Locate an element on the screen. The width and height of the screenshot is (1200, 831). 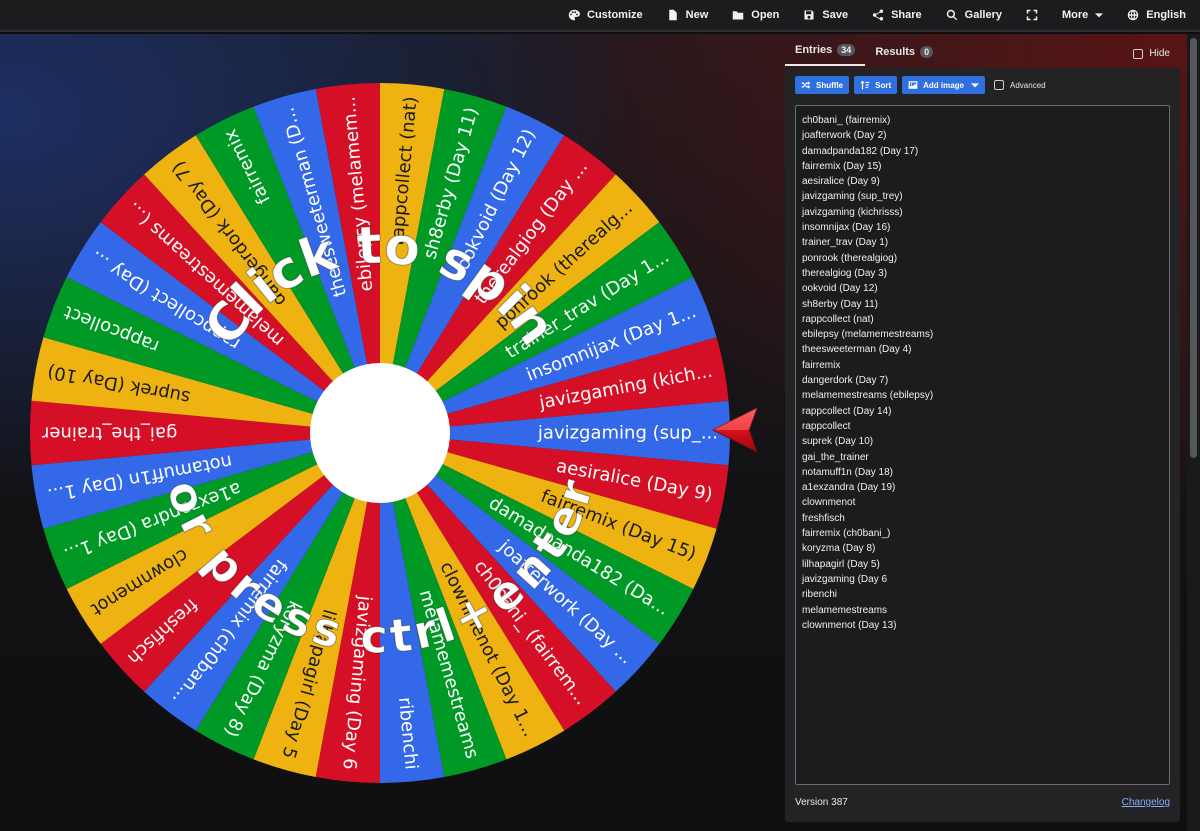
more-button: More is located at coordinates (1082, 15).